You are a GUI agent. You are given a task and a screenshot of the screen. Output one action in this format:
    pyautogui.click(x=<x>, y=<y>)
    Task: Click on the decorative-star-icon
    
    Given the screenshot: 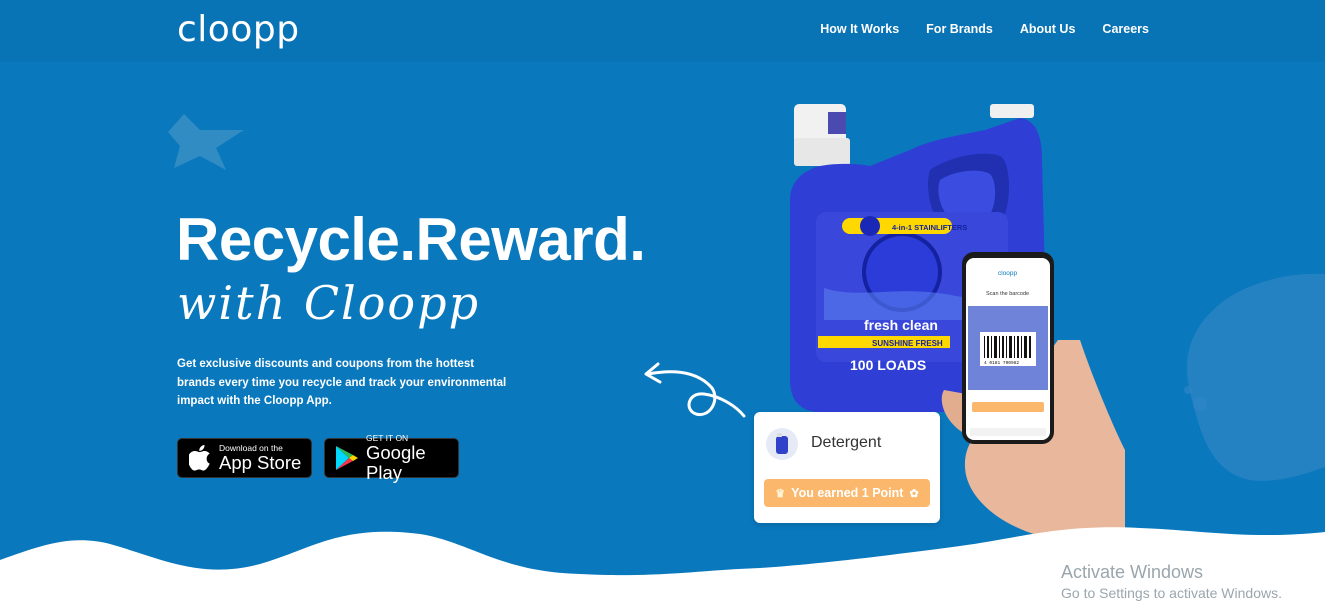 What is the action you would take?
    pyautogui.click(x=206, y=142)
    